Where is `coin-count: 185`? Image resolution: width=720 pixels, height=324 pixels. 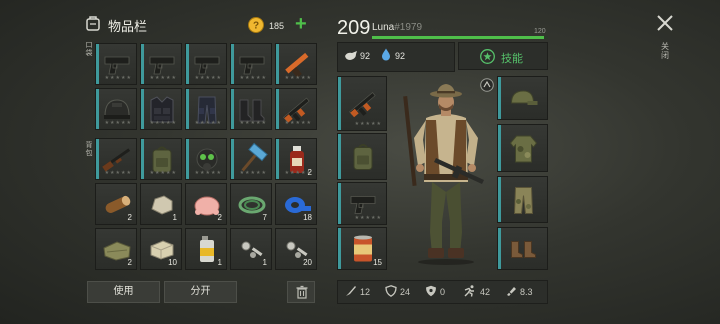
coin-count: 185 is located at coordinates (277, 26).